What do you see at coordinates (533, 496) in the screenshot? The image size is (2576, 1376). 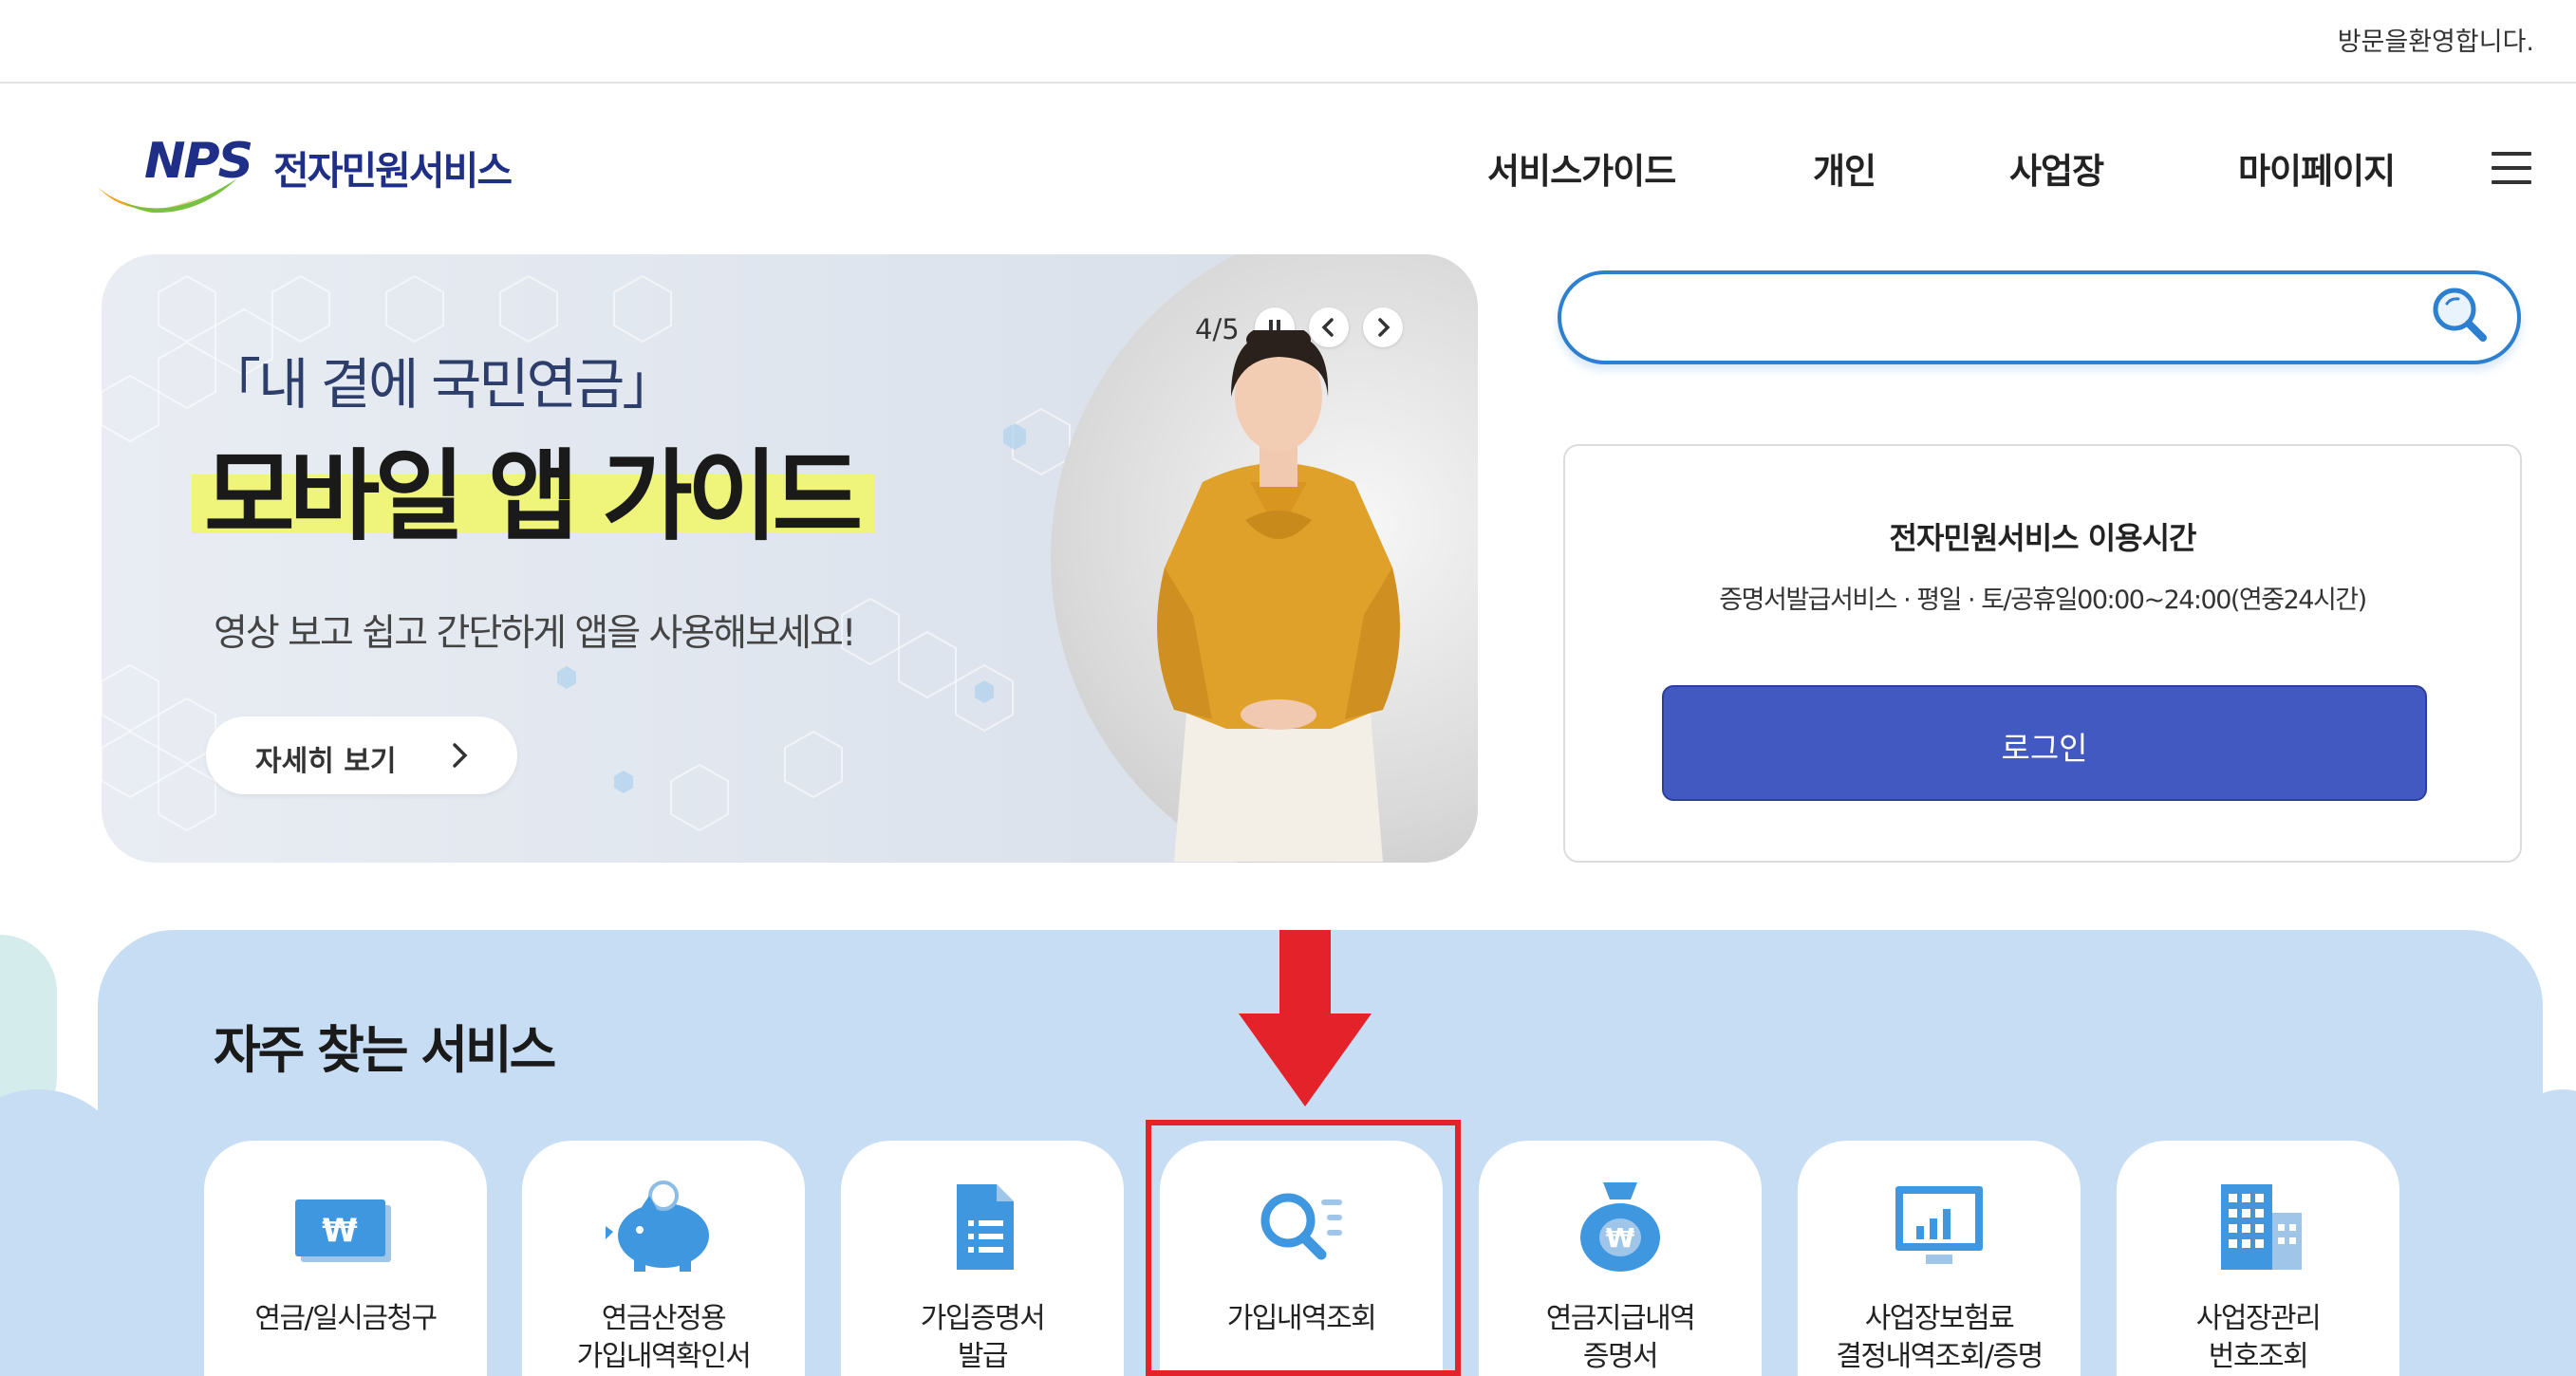 I see `banner-title: 모바일 앱 가이드` at bounding box center [533, 496].